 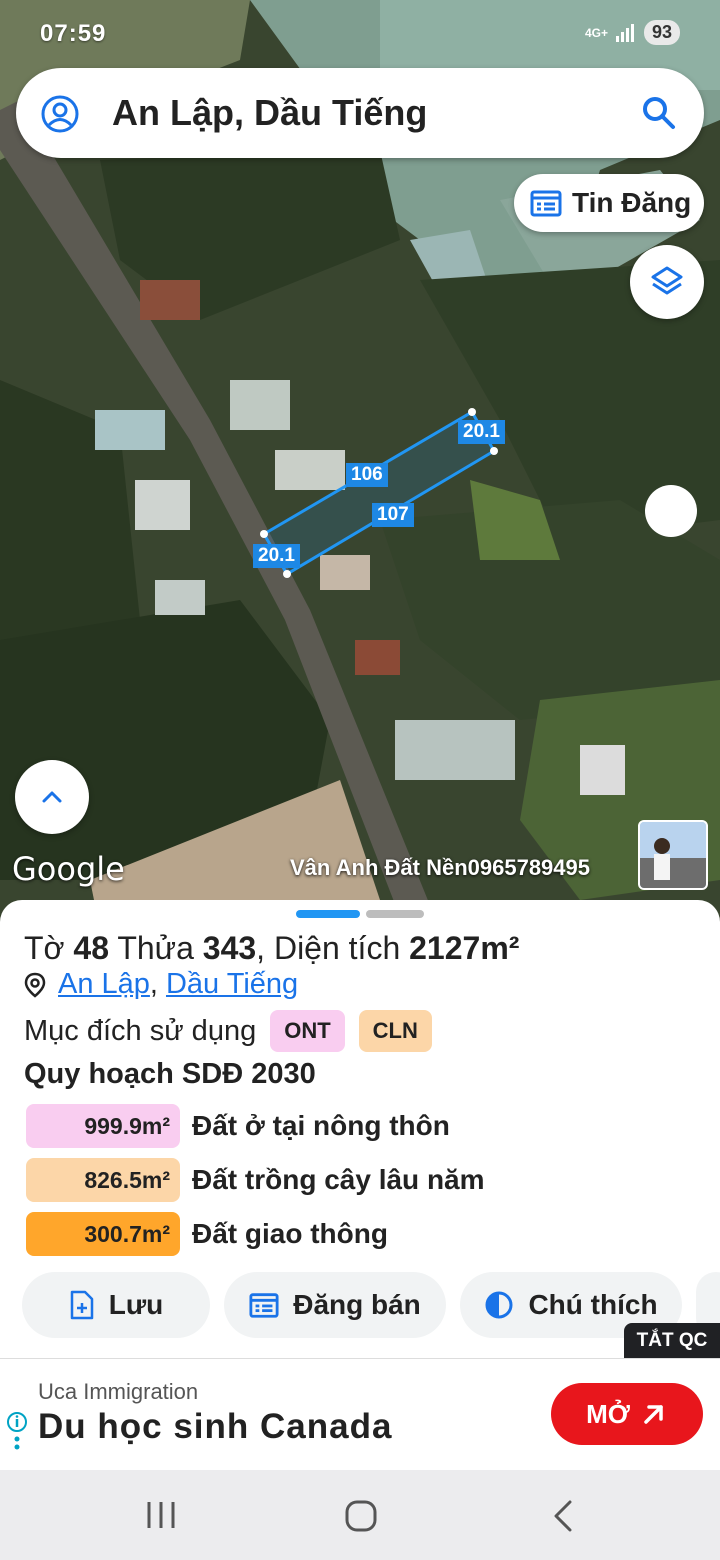 What do you see at coordinates (321, 1125) in the screenshot?
I see `planning-label: Đất ở tại nông thôn` at bounding box center [321, 1125].